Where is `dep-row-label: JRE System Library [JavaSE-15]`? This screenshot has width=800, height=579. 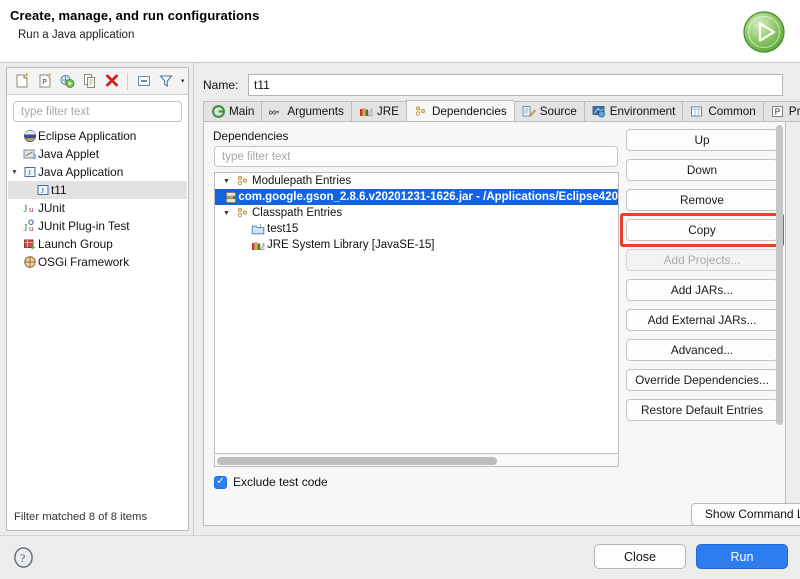
dep-row-label: JRE System Library [JavaSE-15] is located at coordinates (351, 245).